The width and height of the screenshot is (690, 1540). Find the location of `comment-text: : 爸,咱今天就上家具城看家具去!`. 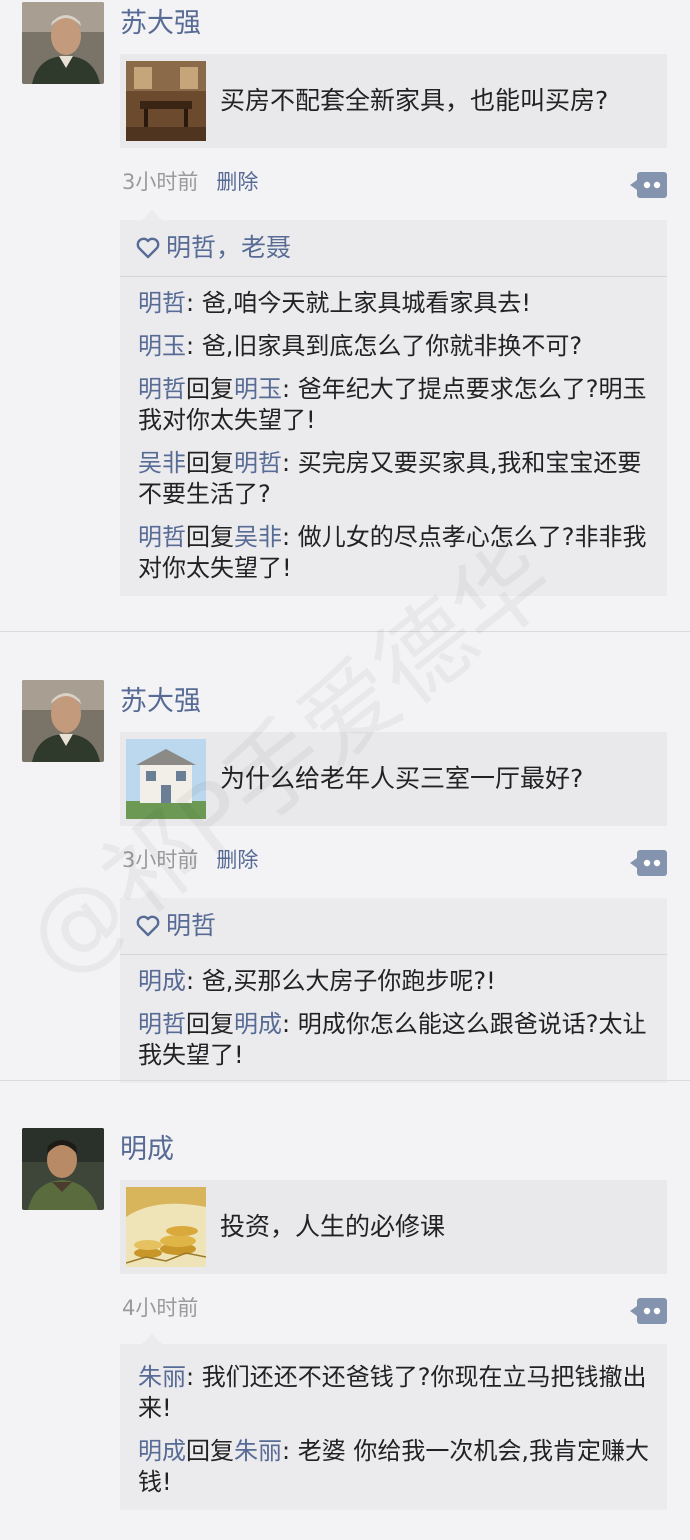

comment-text: : 爸,咱今天就上家具城看家具去! is located at coordinates (358, 303).